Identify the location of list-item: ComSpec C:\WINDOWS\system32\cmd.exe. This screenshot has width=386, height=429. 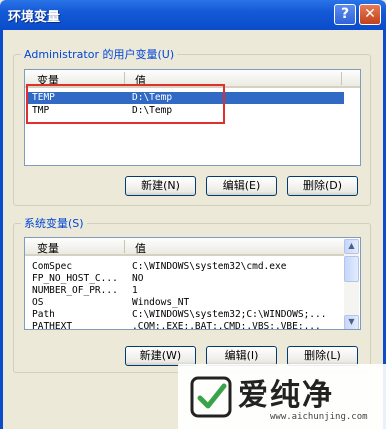
(185, 267).